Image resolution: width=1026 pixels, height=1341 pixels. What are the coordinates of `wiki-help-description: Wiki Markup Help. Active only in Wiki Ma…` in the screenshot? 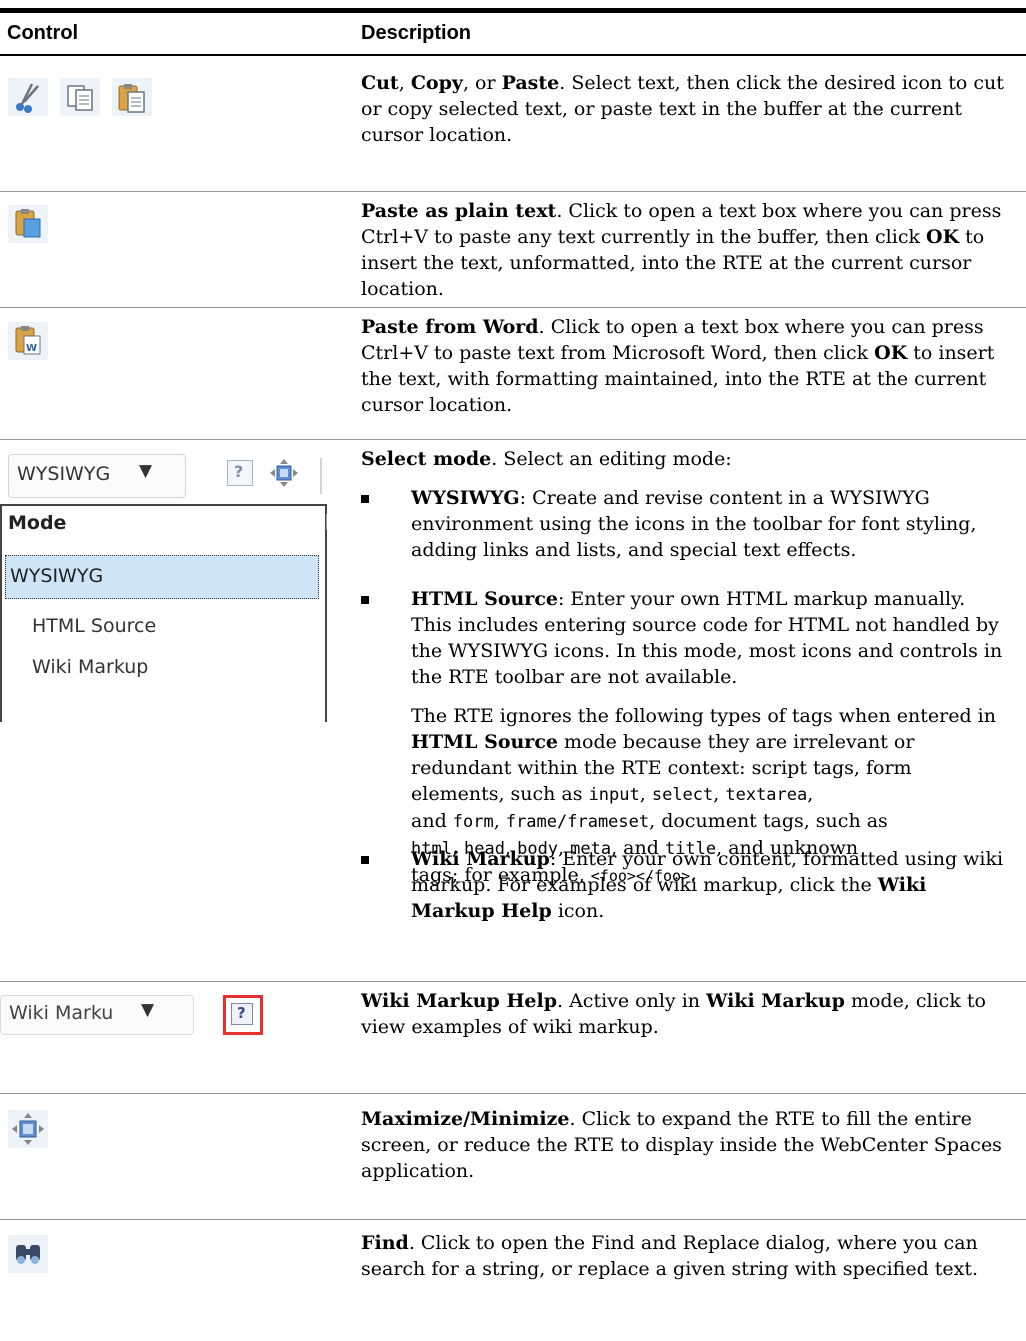 It's located at (673, 1014).